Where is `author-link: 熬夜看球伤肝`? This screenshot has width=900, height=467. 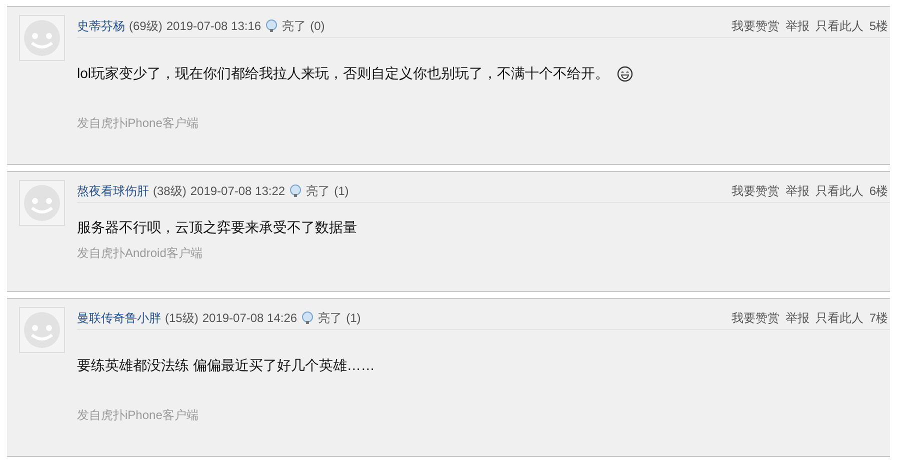 author-link: 熬夜看球伤肝 is located at coordinates (113, 191).